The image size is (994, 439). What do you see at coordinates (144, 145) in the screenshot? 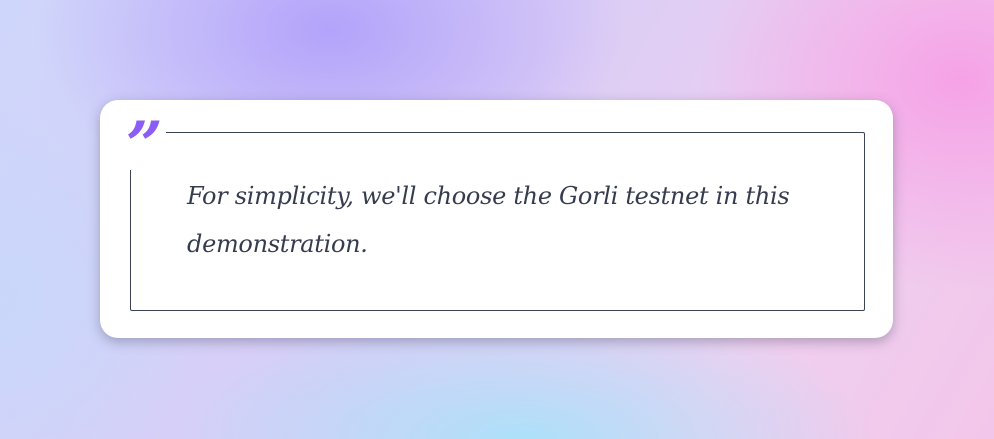
I see `quote-mark-icon: ”` at bounding box center [144, 145].